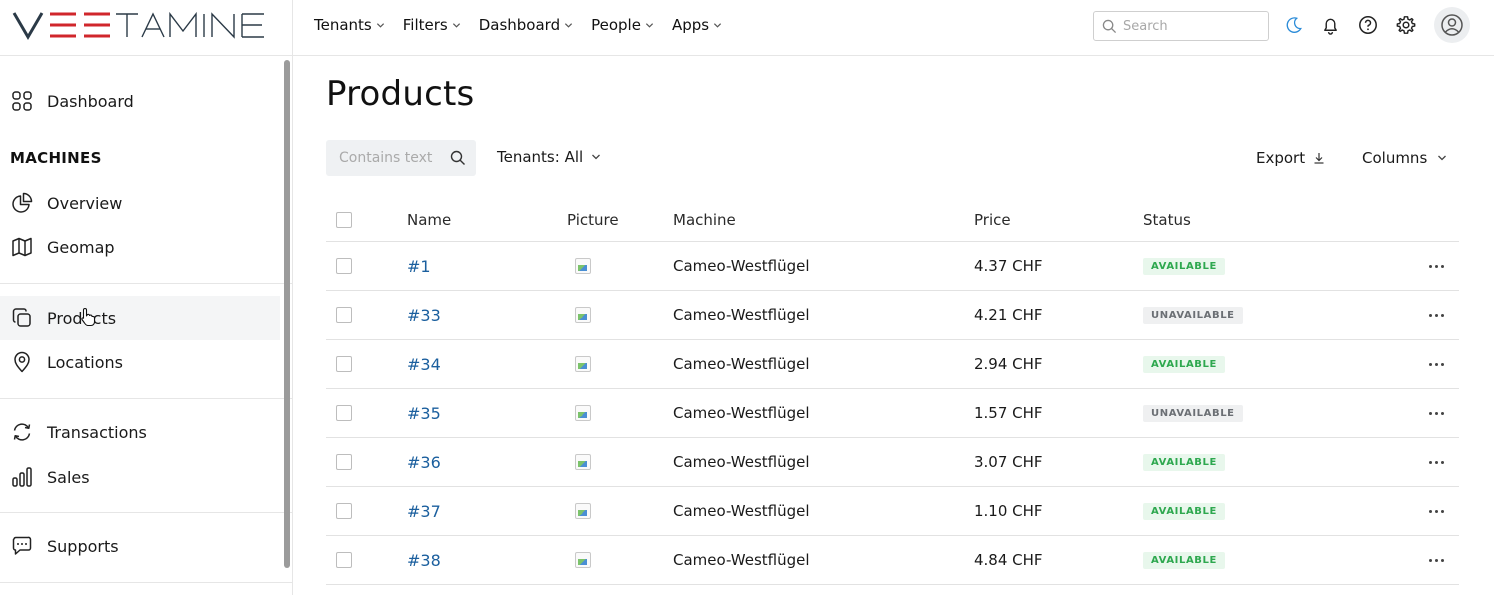 The width and height of the screenshot is (1494, 595). Describe the element at coordinates (140, 362) in the screenshot. I see `sidebar-item-locations: Locations` at that location.